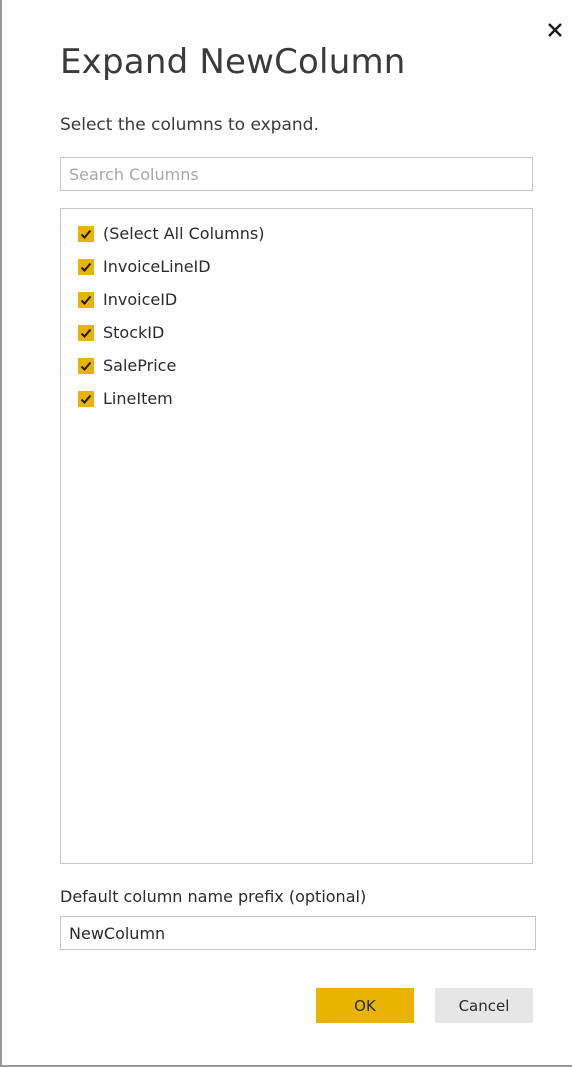  What do you see at coordinates (213, 896) in the screenshot?
I see `prefix-label: Default column name prefix (optional)` at bounding box center [213, 896].